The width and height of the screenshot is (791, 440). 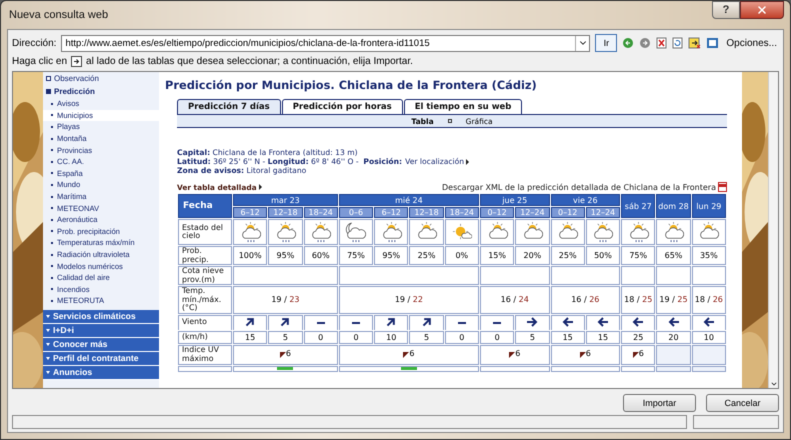 I want to click on table-cell: 65%, so click(x=673, y=255).